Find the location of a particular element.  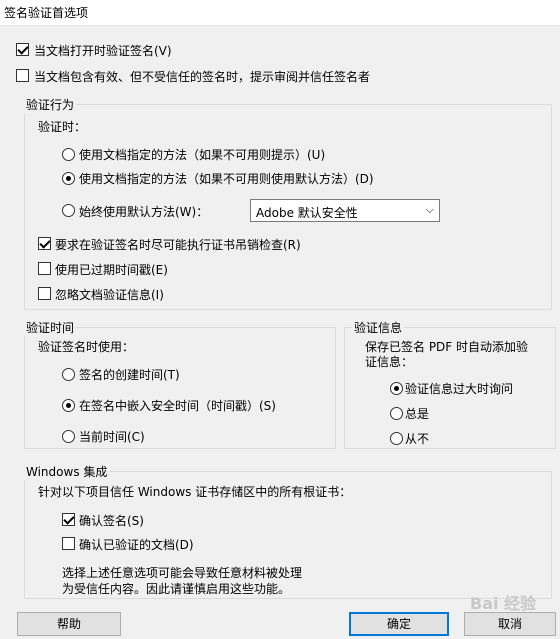

windows-trust-label: 针对以下项目信任 Windows 证书存储区中的所有根证书： is located at coordinates (195, 492).